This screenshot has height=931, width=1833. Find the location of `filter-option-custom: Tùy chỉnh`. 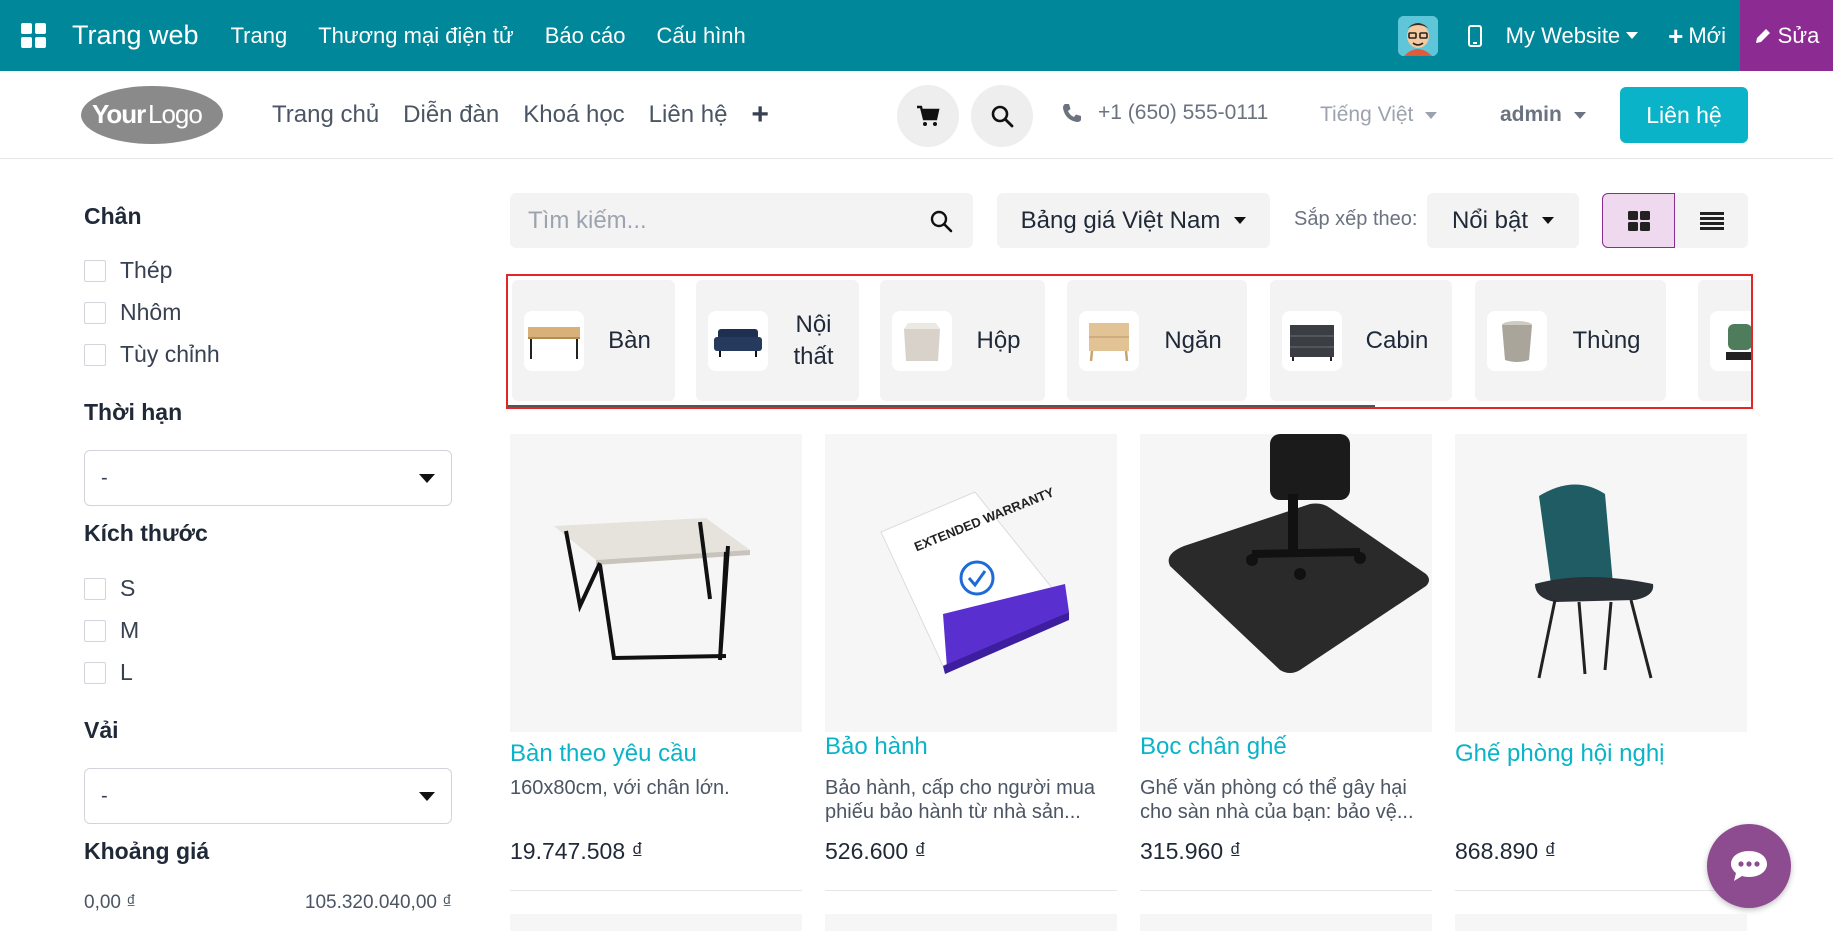

filter-option-custom: Tùy chỉnh is located at coordinates (152, 354).